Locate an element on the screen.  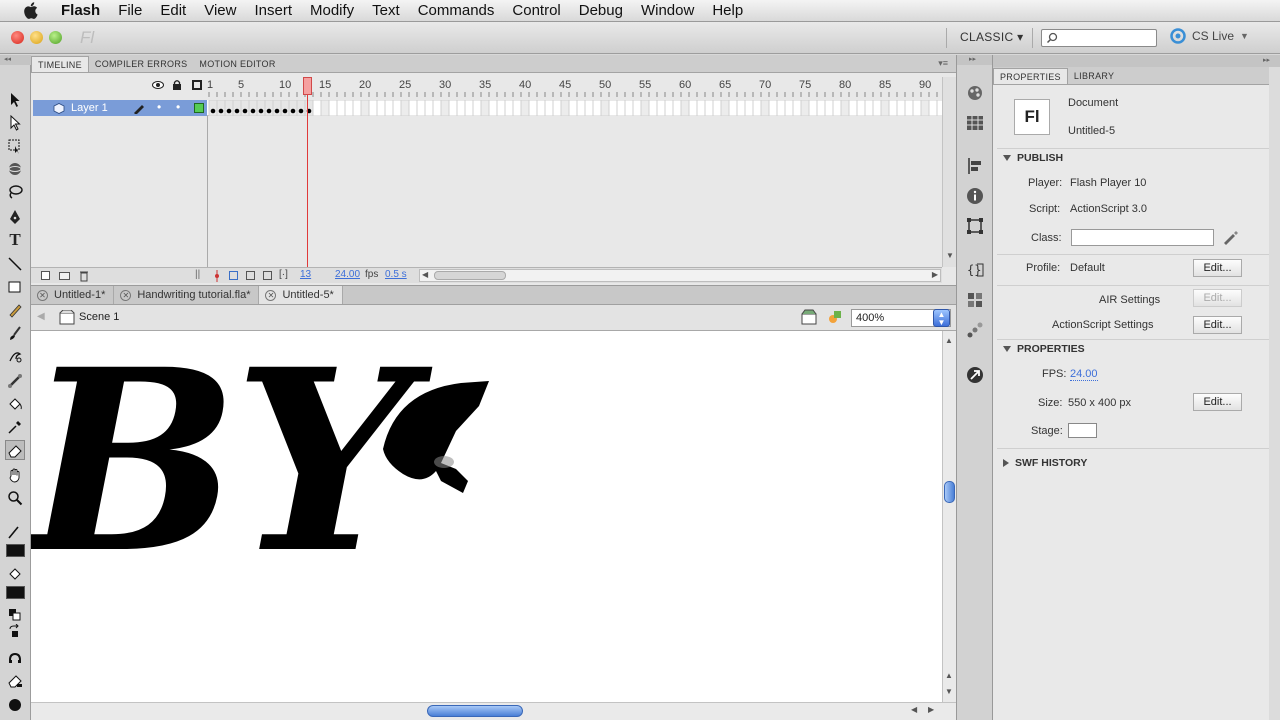
layer-row: Layer 1 • • is located at coordinates (120, 108).